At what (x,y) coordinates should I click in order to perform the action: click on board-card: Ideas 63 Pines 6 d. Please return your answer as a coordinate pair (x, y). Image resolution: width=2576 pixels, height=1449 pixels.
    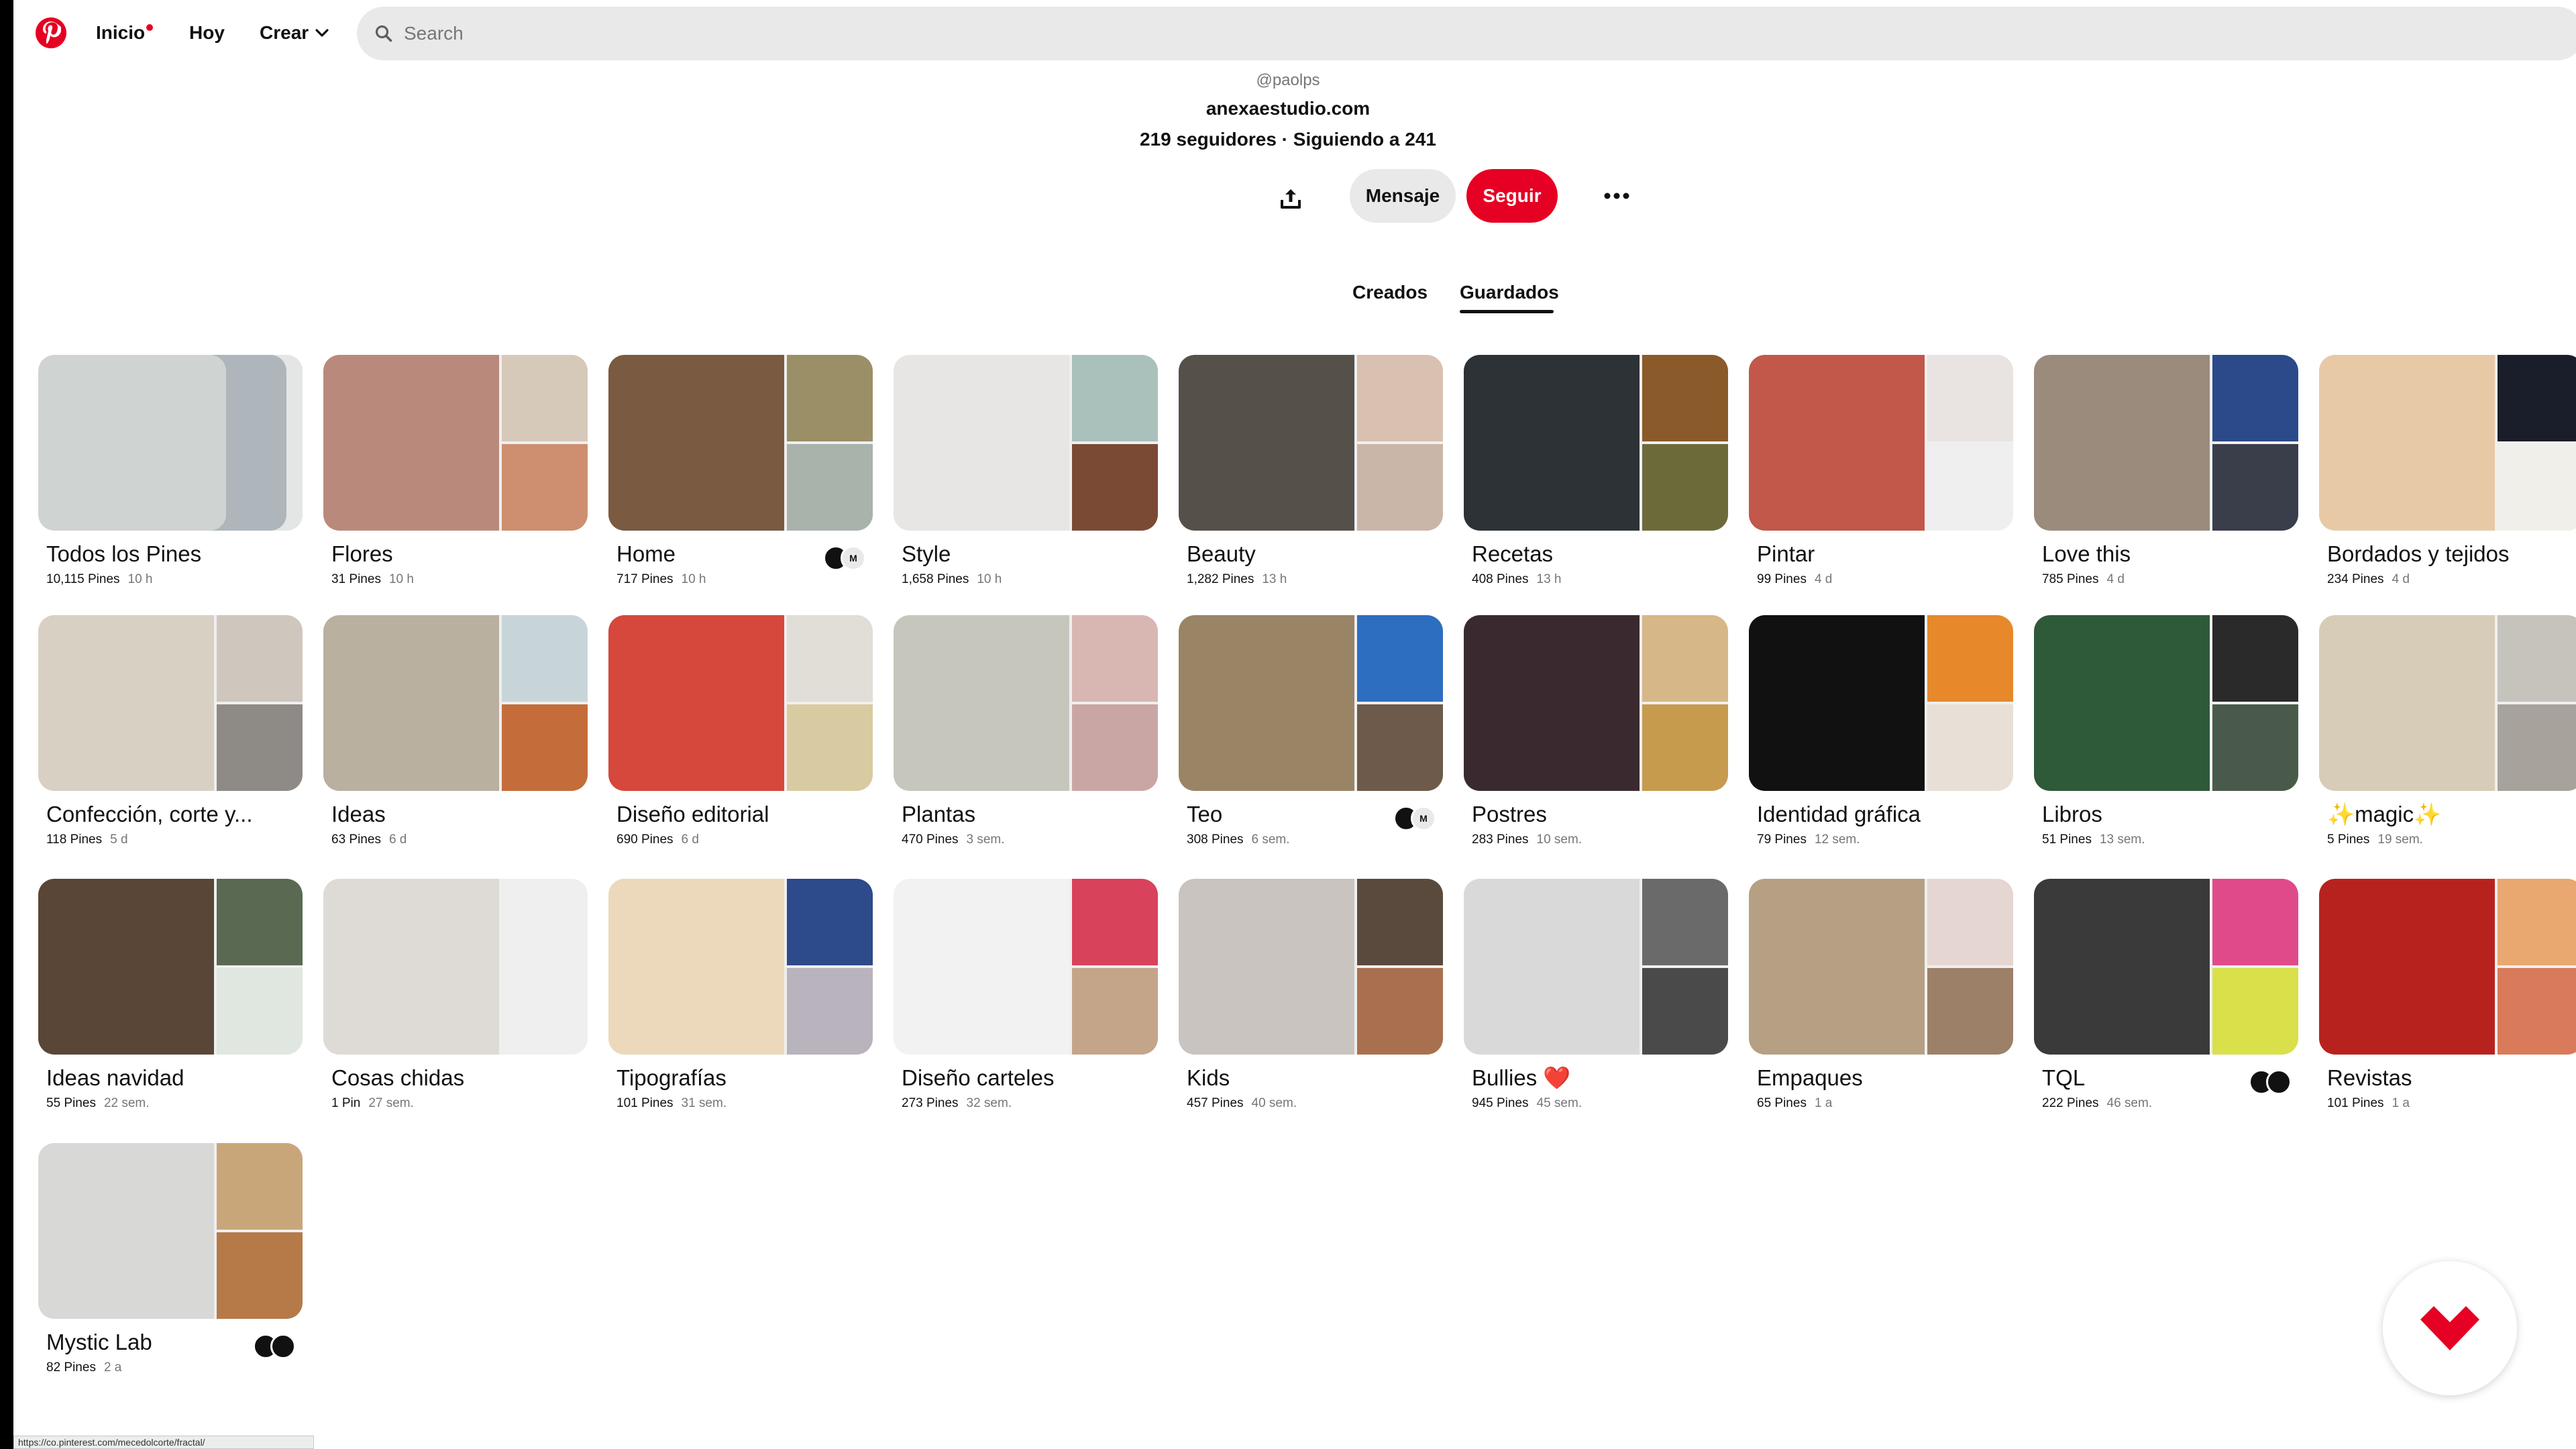
    Looking at the image, I should click on (455, 731).